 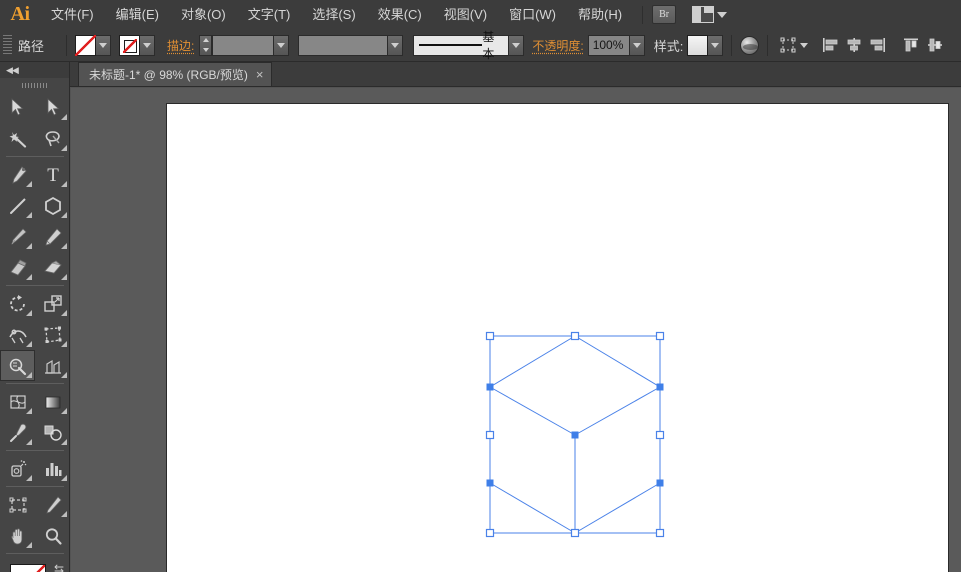 I want to click on hand-tool, so click(x=17, y=535).